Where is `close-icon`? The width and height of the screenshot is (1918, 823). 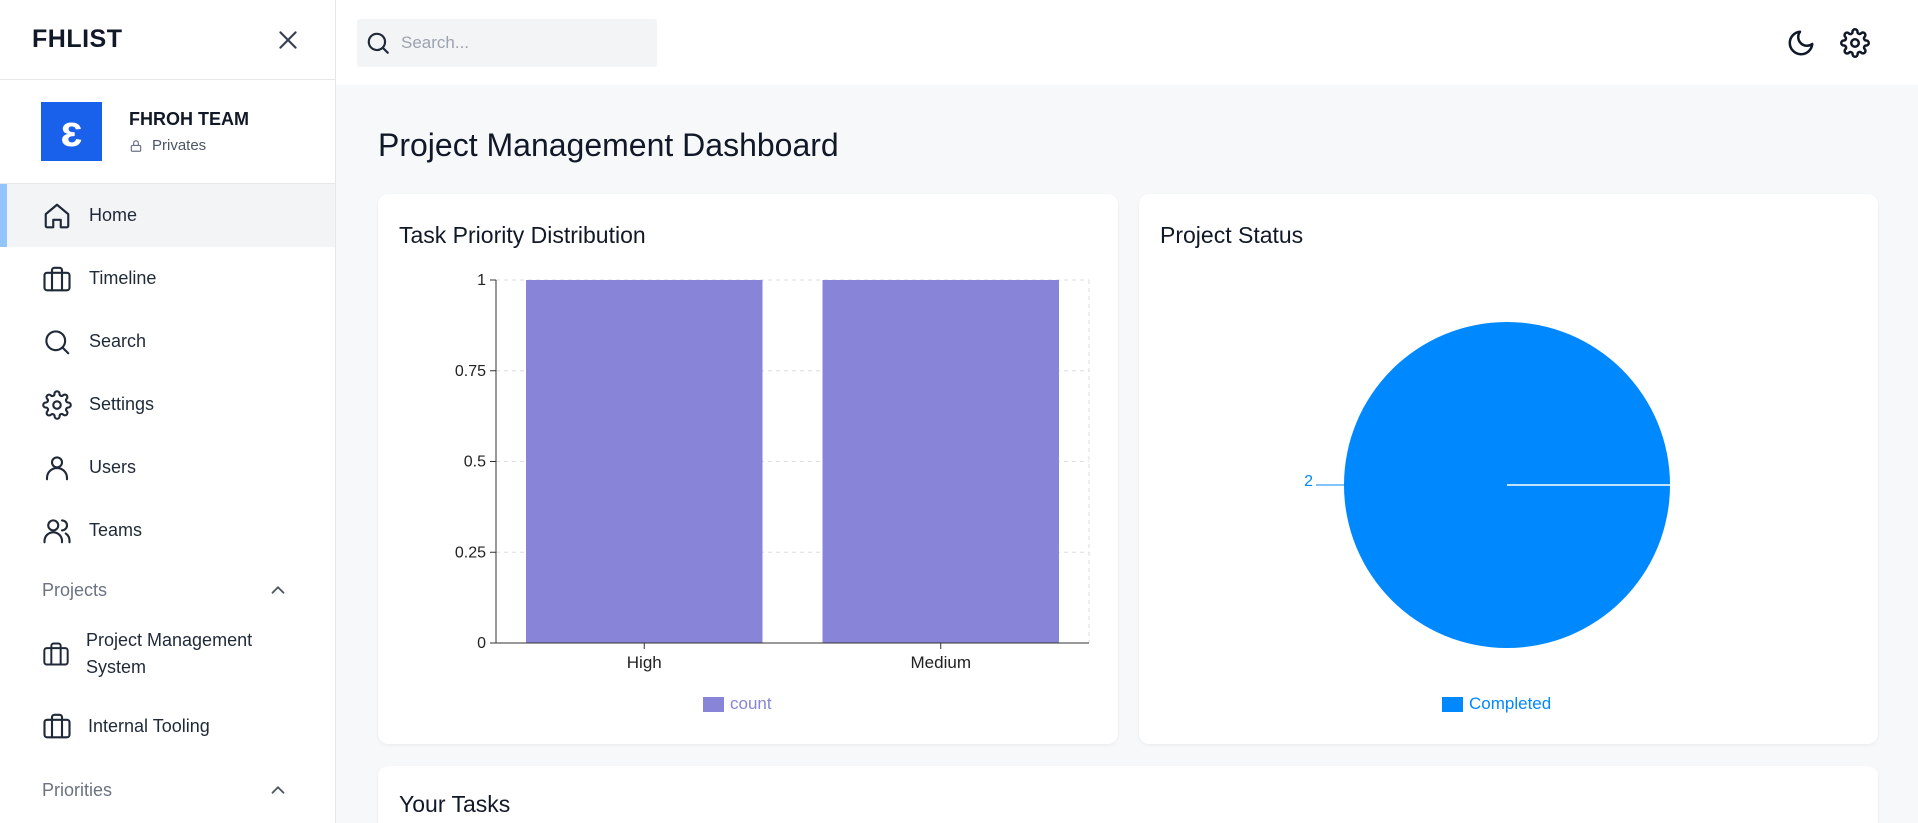
close-icon is located at coordinates (288, 40).